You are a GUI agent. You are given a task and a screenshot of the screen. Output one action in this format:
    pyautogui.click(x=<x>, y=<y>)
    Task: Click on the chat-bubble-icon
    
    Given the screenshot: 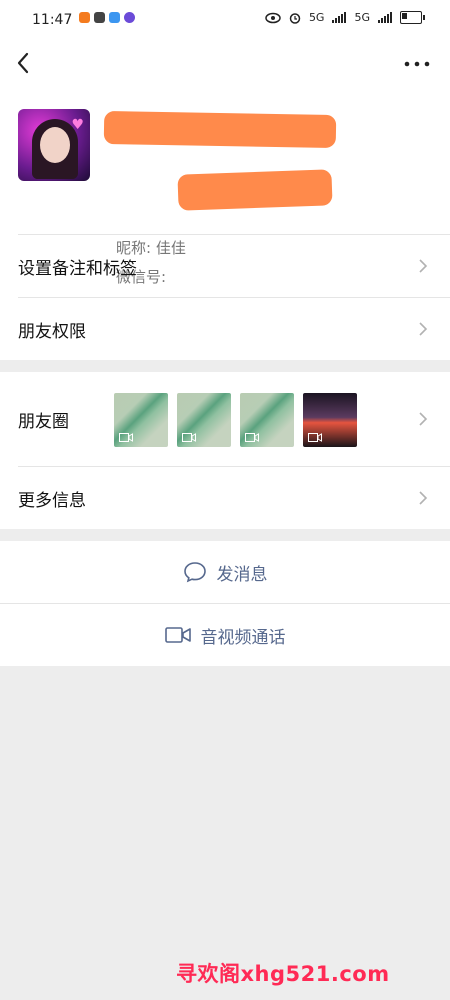 What is the action you would take?
    pyautogui.click(x=194, y=572)
    